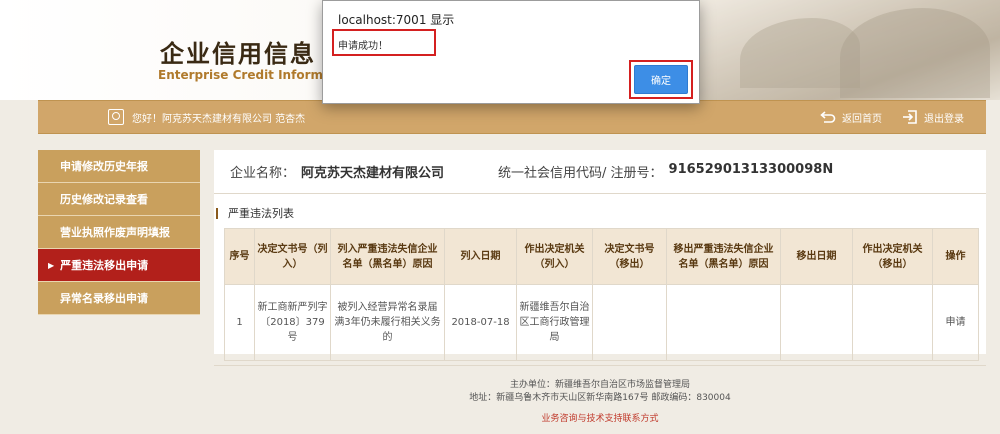 The height and width of the screenshot is (434, 1000). What do you see at coordinates (955, 256) in the screenshot?
I see `col-header-action: 操作` at bounding box center [955, 256].